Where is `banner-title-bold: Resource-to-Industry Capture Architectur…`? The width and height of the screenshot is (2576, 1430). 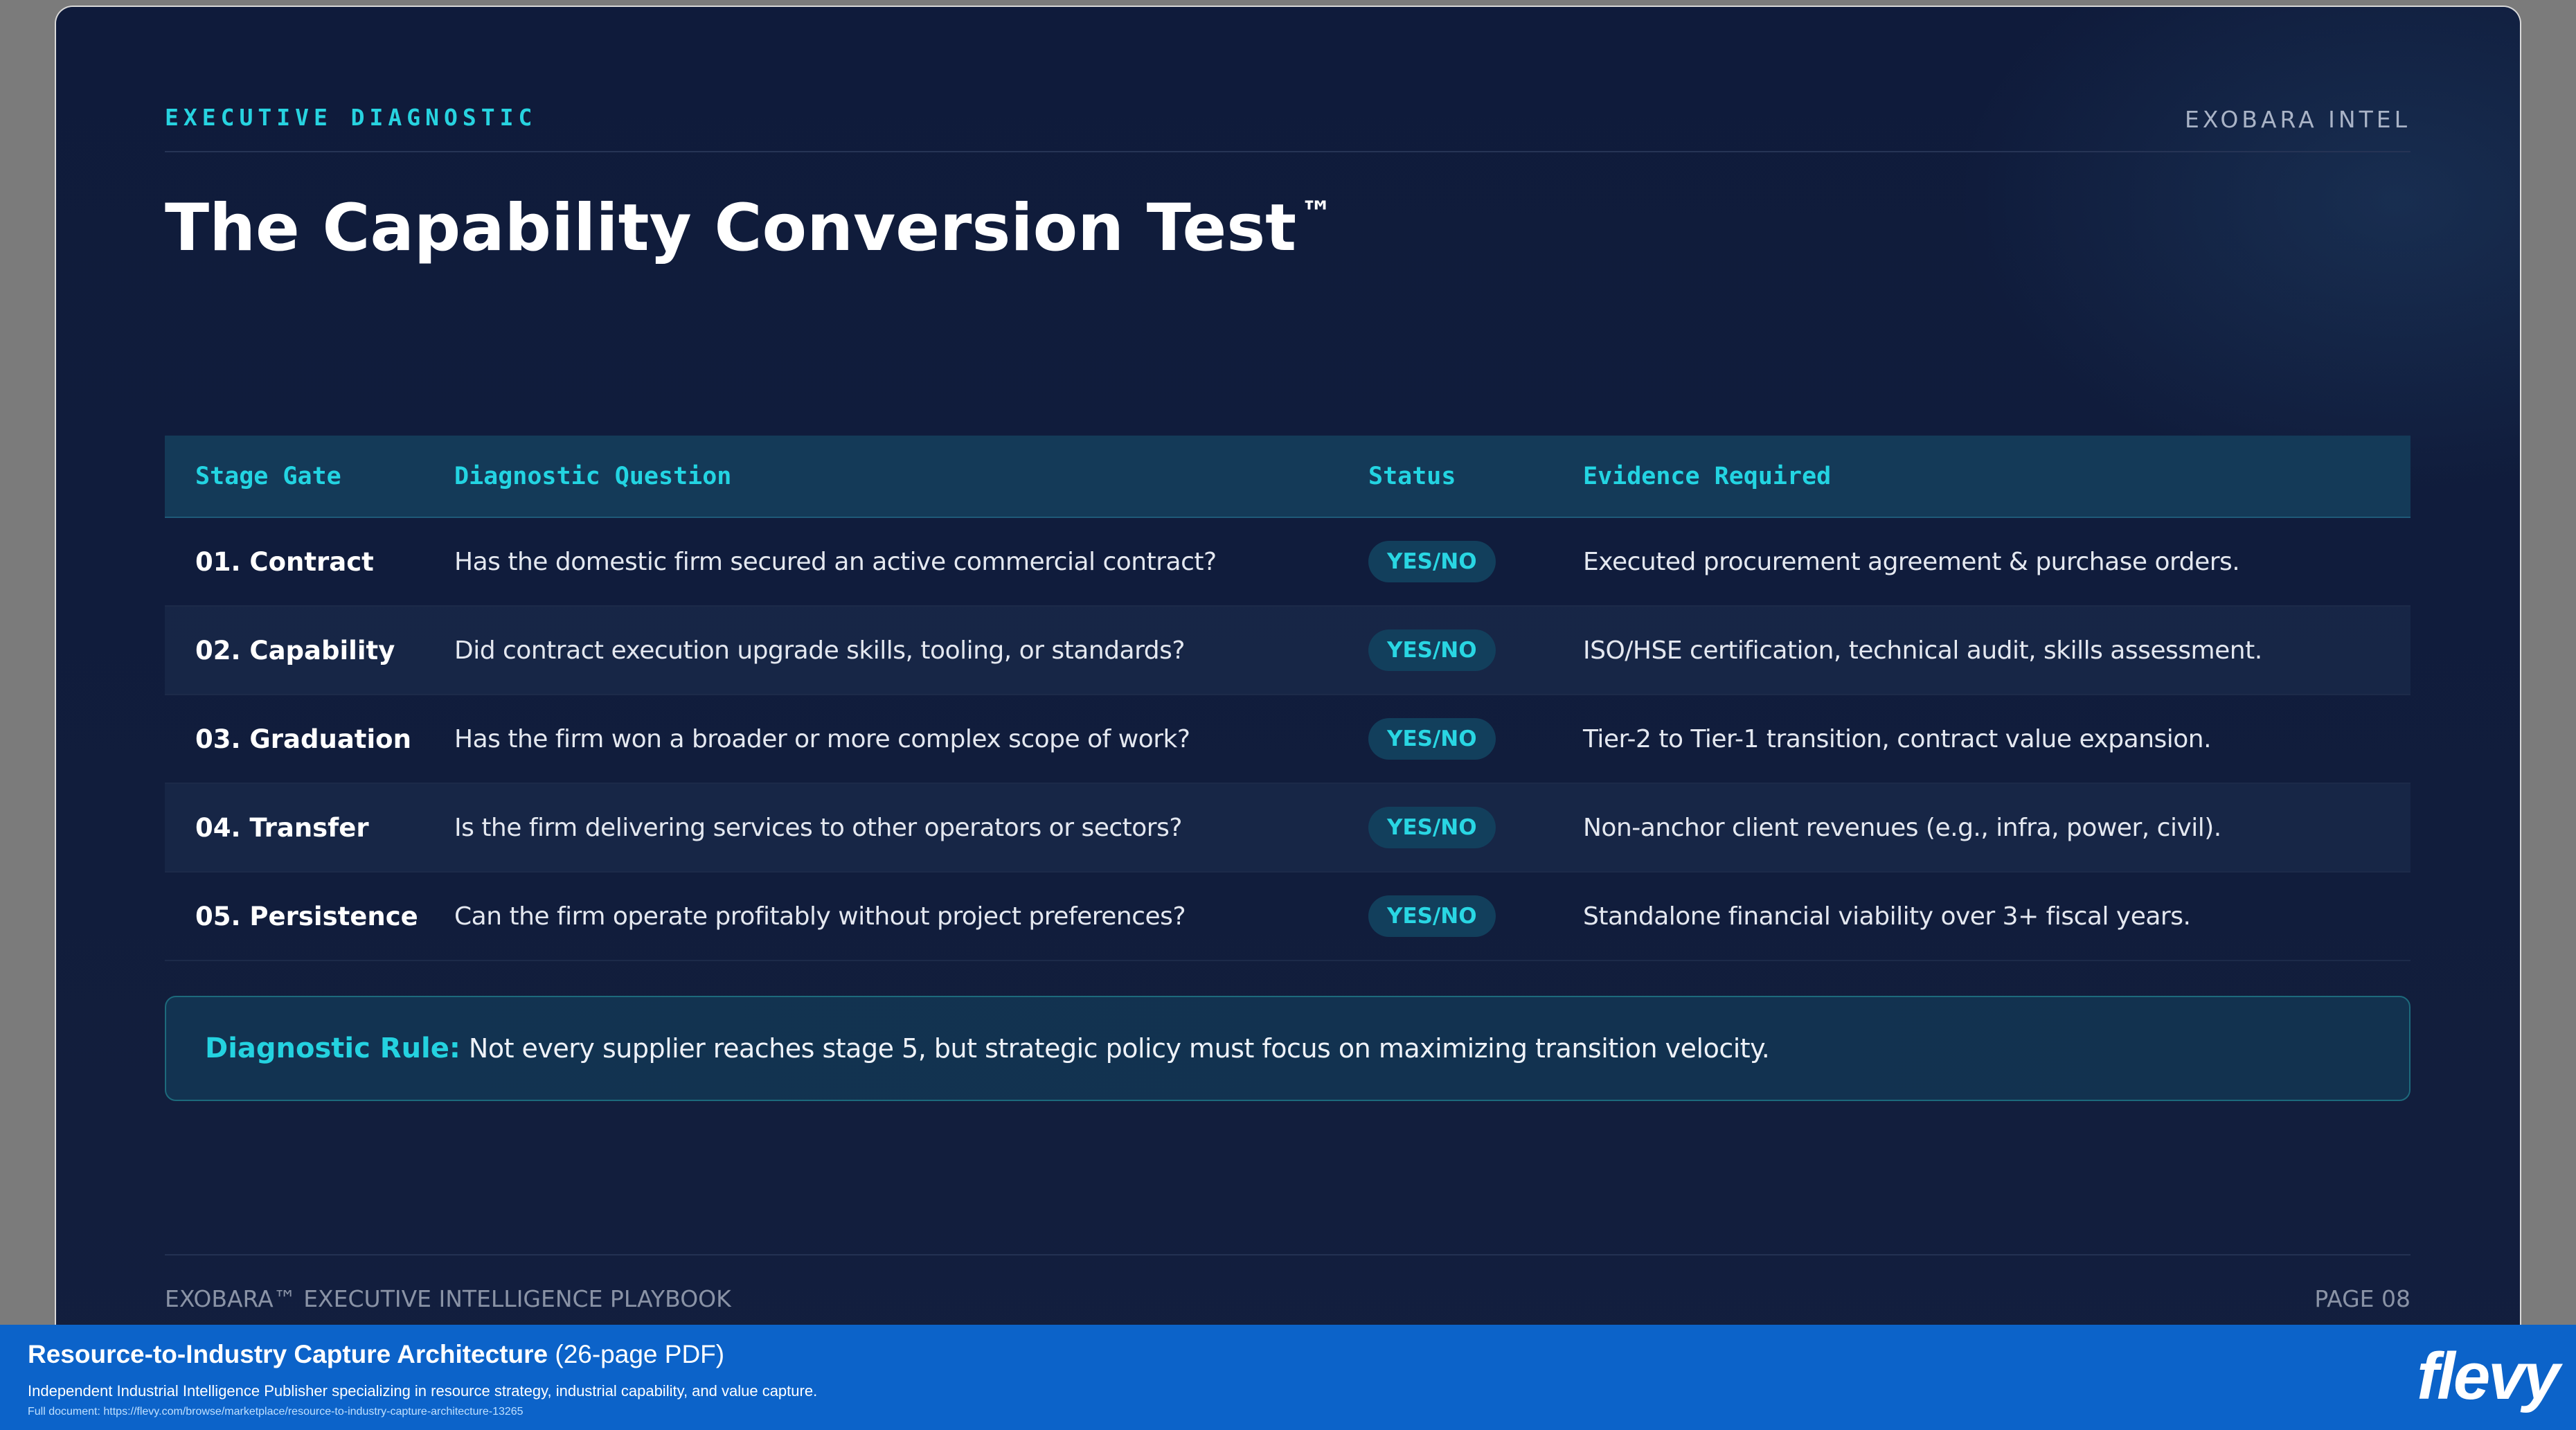 banner-title-bold: Resource-to-Industry Capture Architectur… is located at coordinates (288, 1354).